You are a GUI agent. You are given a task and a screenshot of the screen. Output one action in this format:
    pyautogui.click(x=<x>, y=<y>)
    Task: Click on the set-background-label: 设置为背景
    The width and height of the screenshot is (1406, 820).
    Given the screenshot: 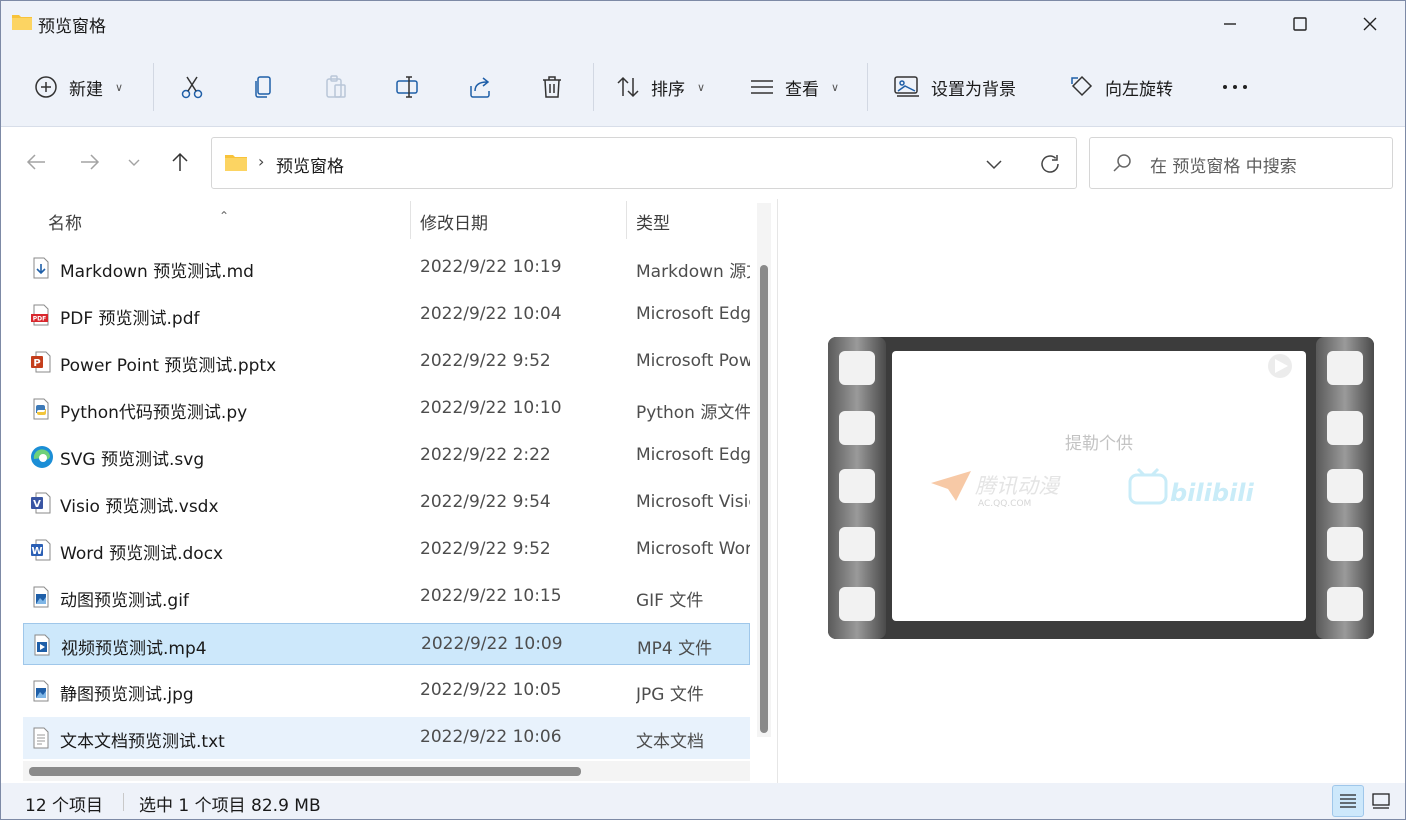 What is the action you would take?
    pyautogui.click(x=973, y=89)
    